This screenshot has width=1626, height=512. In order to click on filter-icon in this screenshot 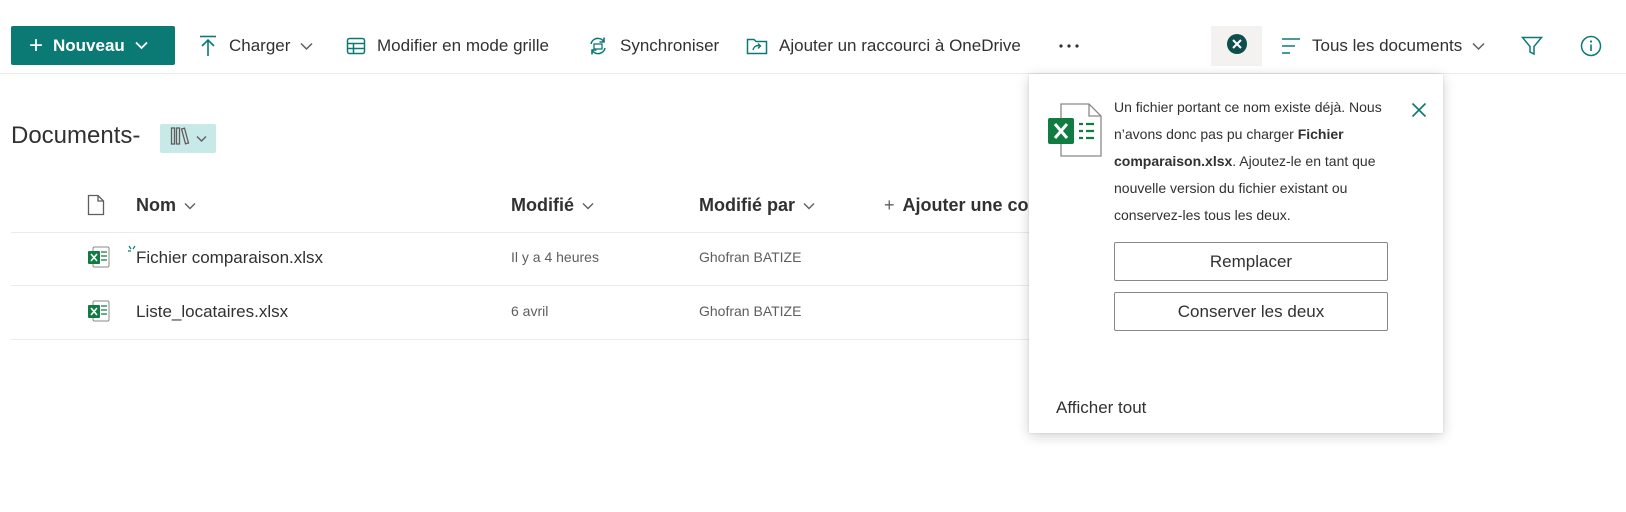, I will do `click(1532, 46)`.